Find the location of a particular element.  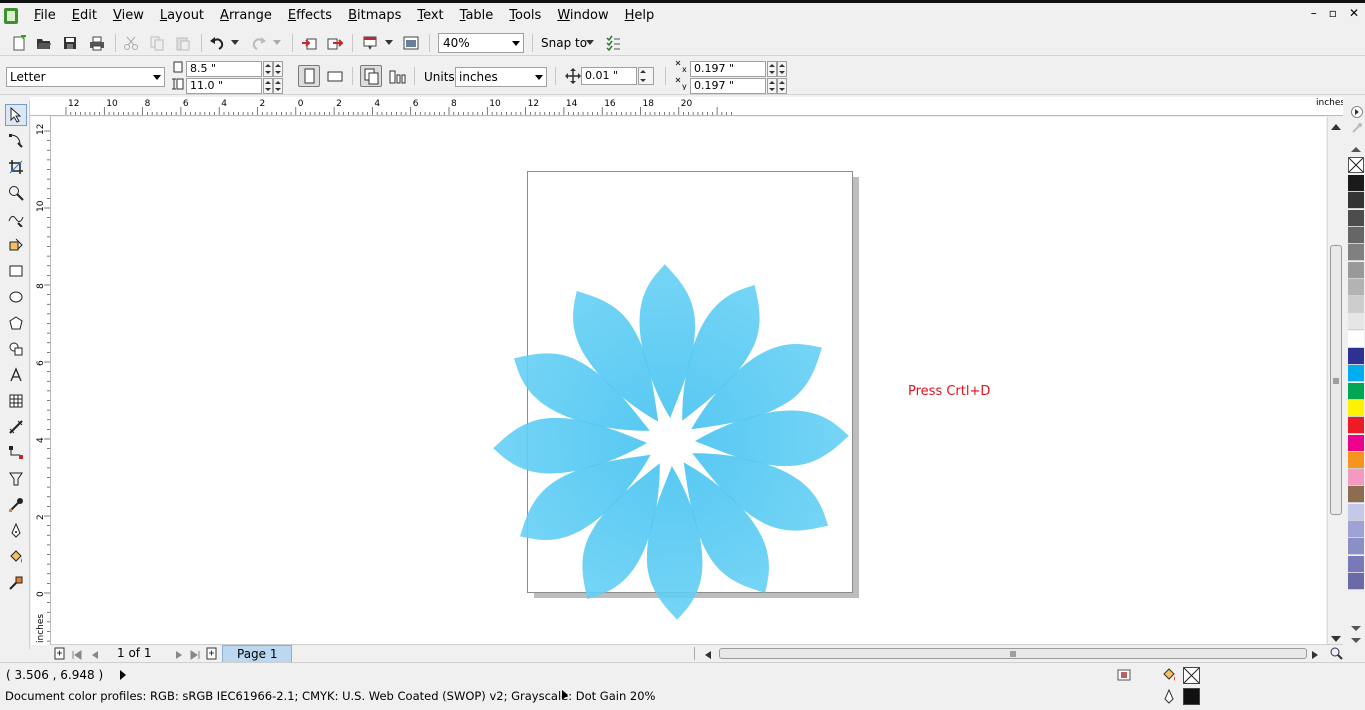

cut-icon is located at coordinates (131, 43).